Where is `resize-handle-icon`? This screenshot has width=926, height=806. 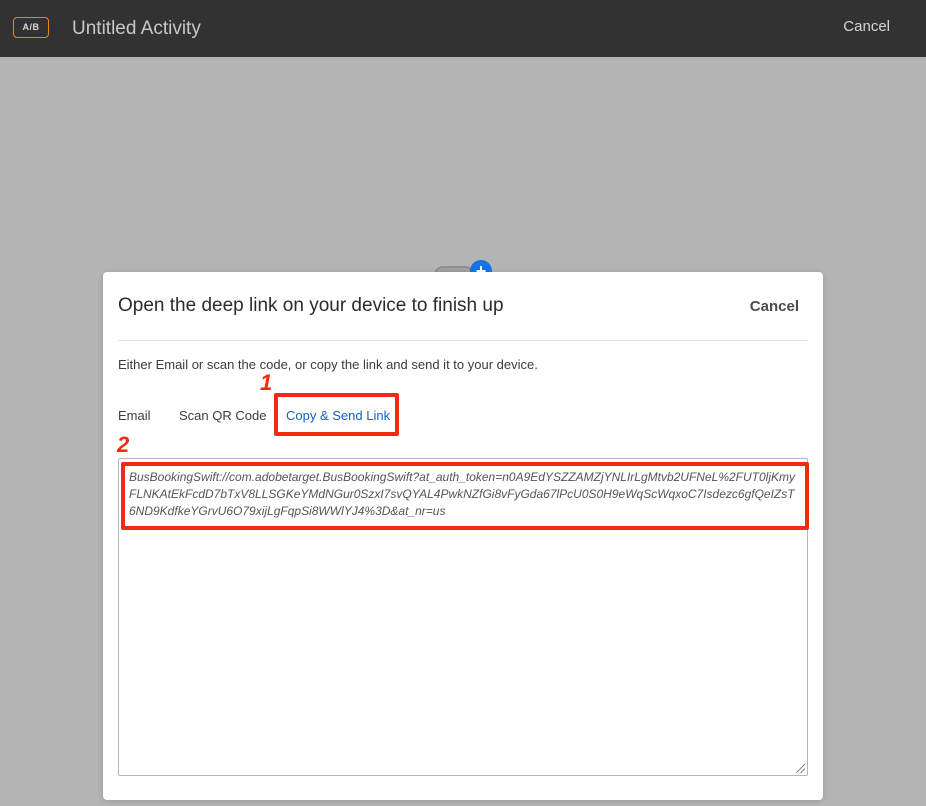
resize-handle-icon is located at coordinates (800, 768).